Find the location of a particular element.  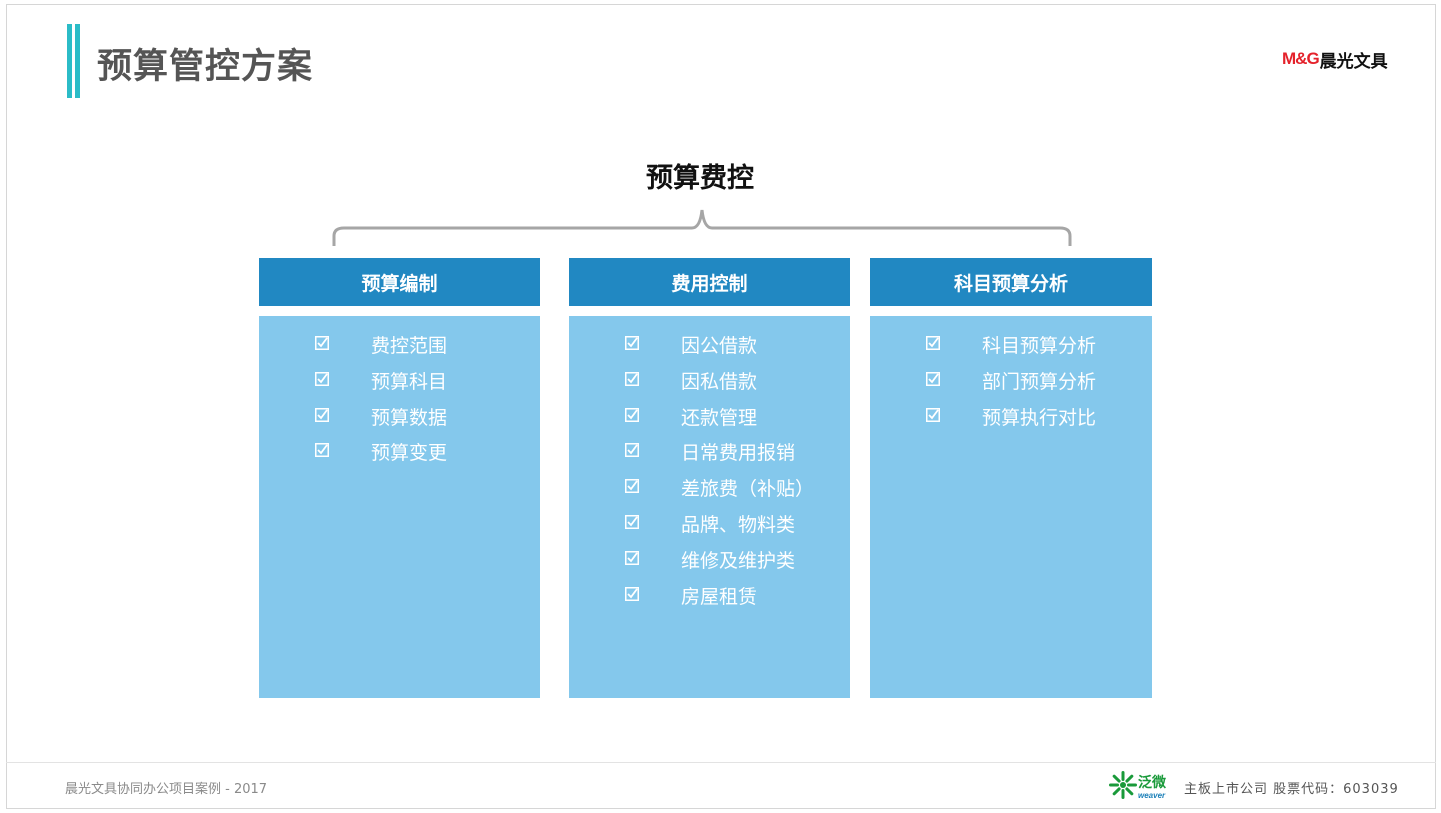

section-title: 预算费控 is located at coordinates (700, 175).